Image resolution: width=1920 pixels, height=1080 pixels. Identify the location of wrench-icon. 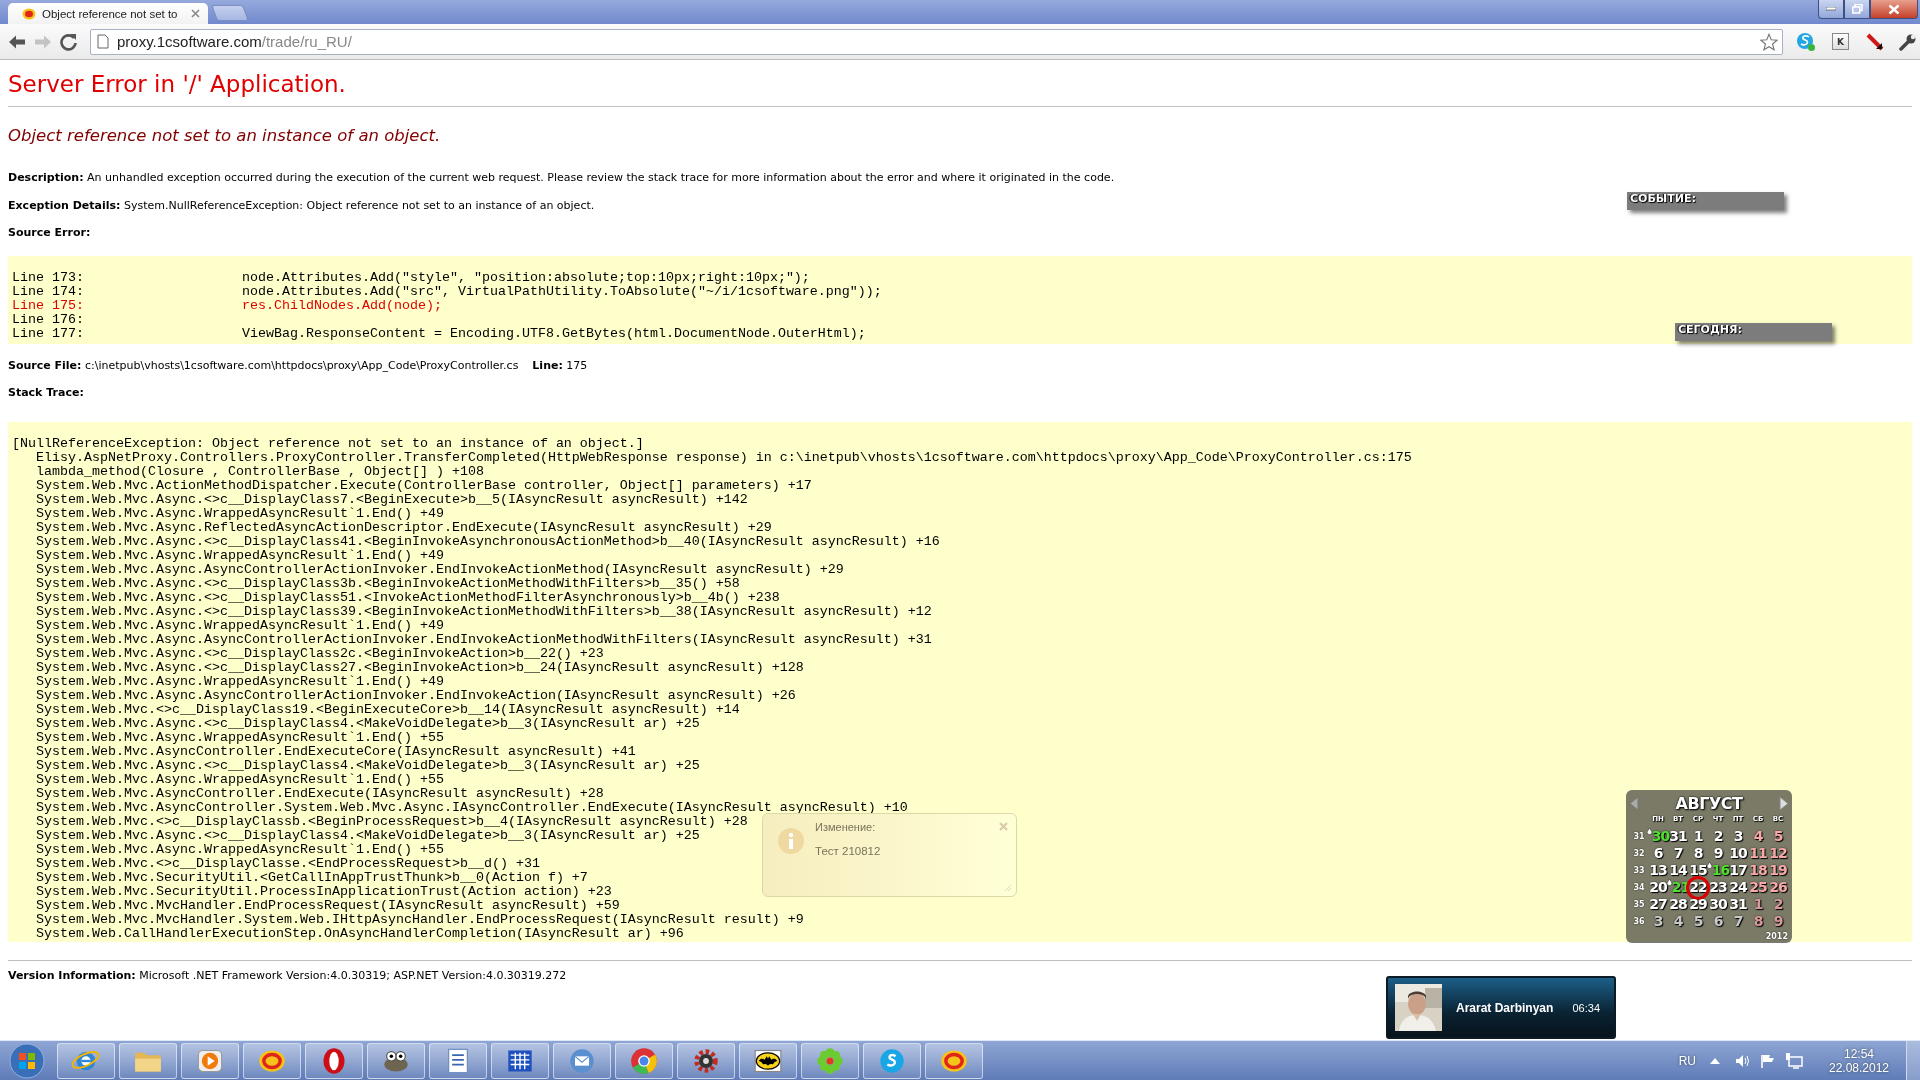
(1908, 41).